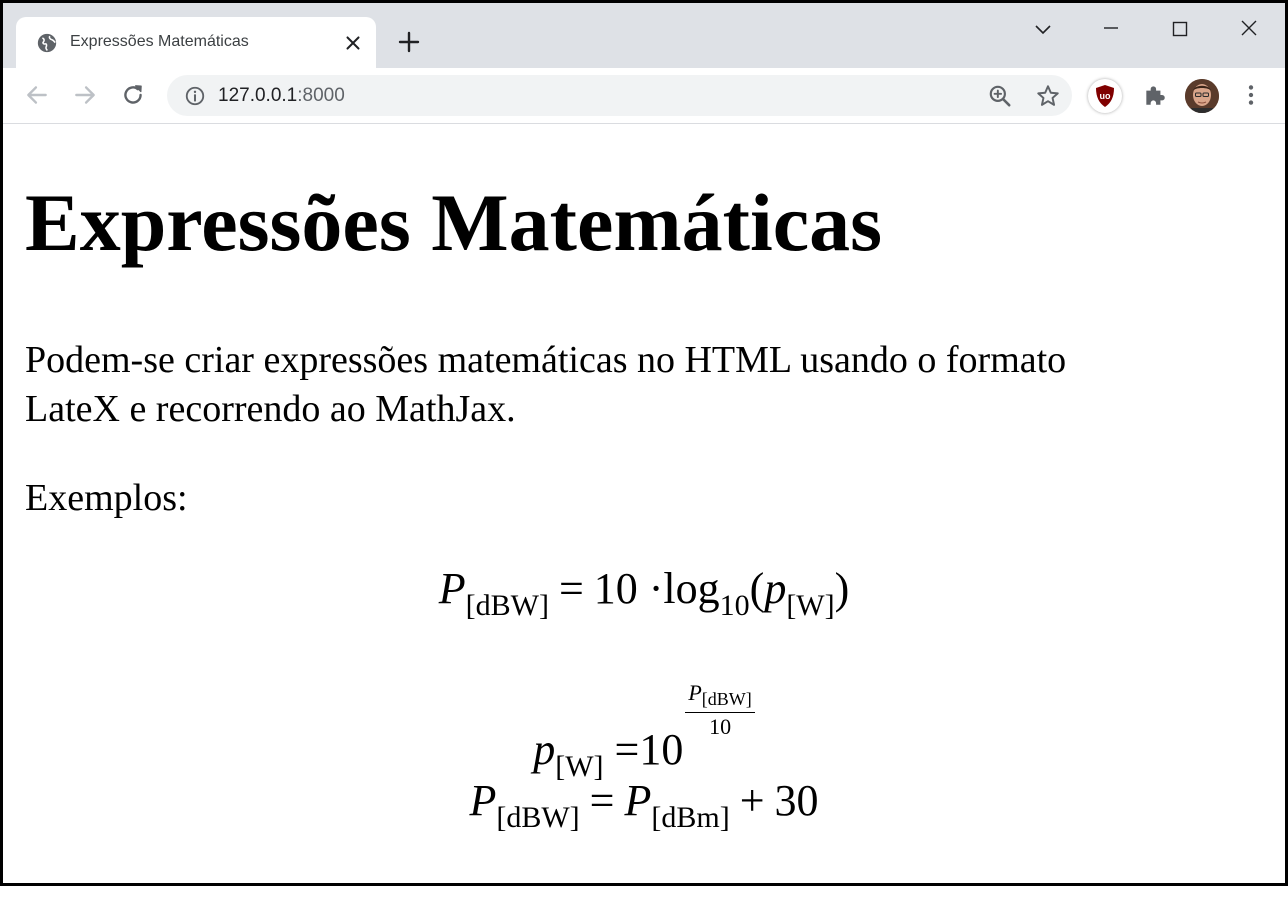  Describe the element at coordinates (195, 96) in the screenshot. I see `info-icon` at that location.